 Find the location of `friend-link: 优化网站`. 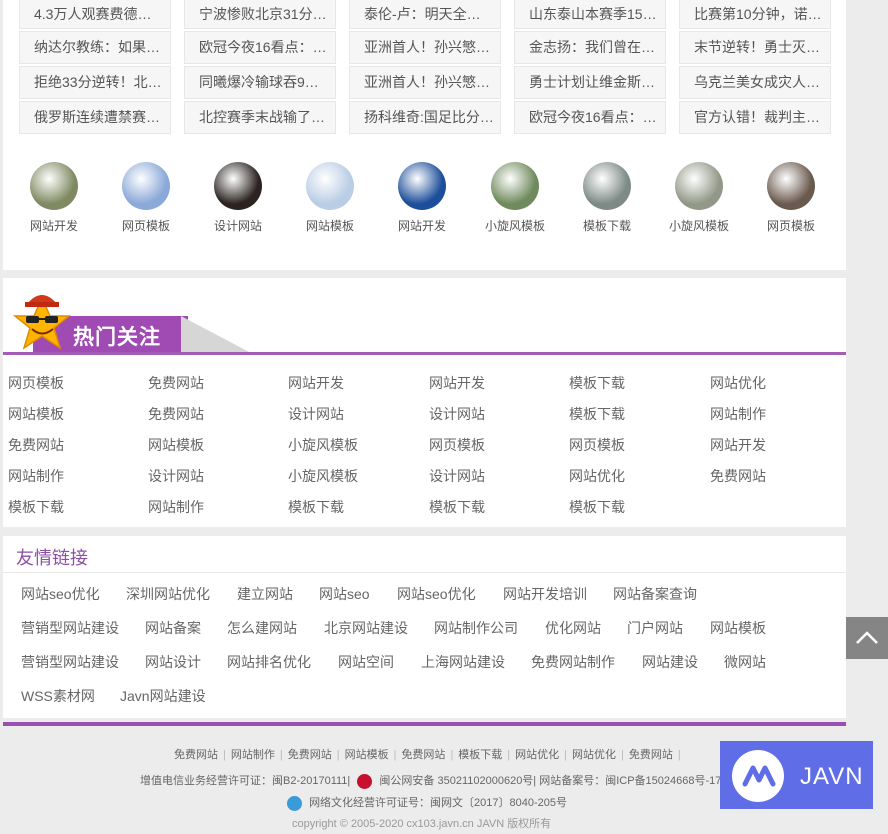

friend-link: 优化网站 is located at coordinates (573, 628).